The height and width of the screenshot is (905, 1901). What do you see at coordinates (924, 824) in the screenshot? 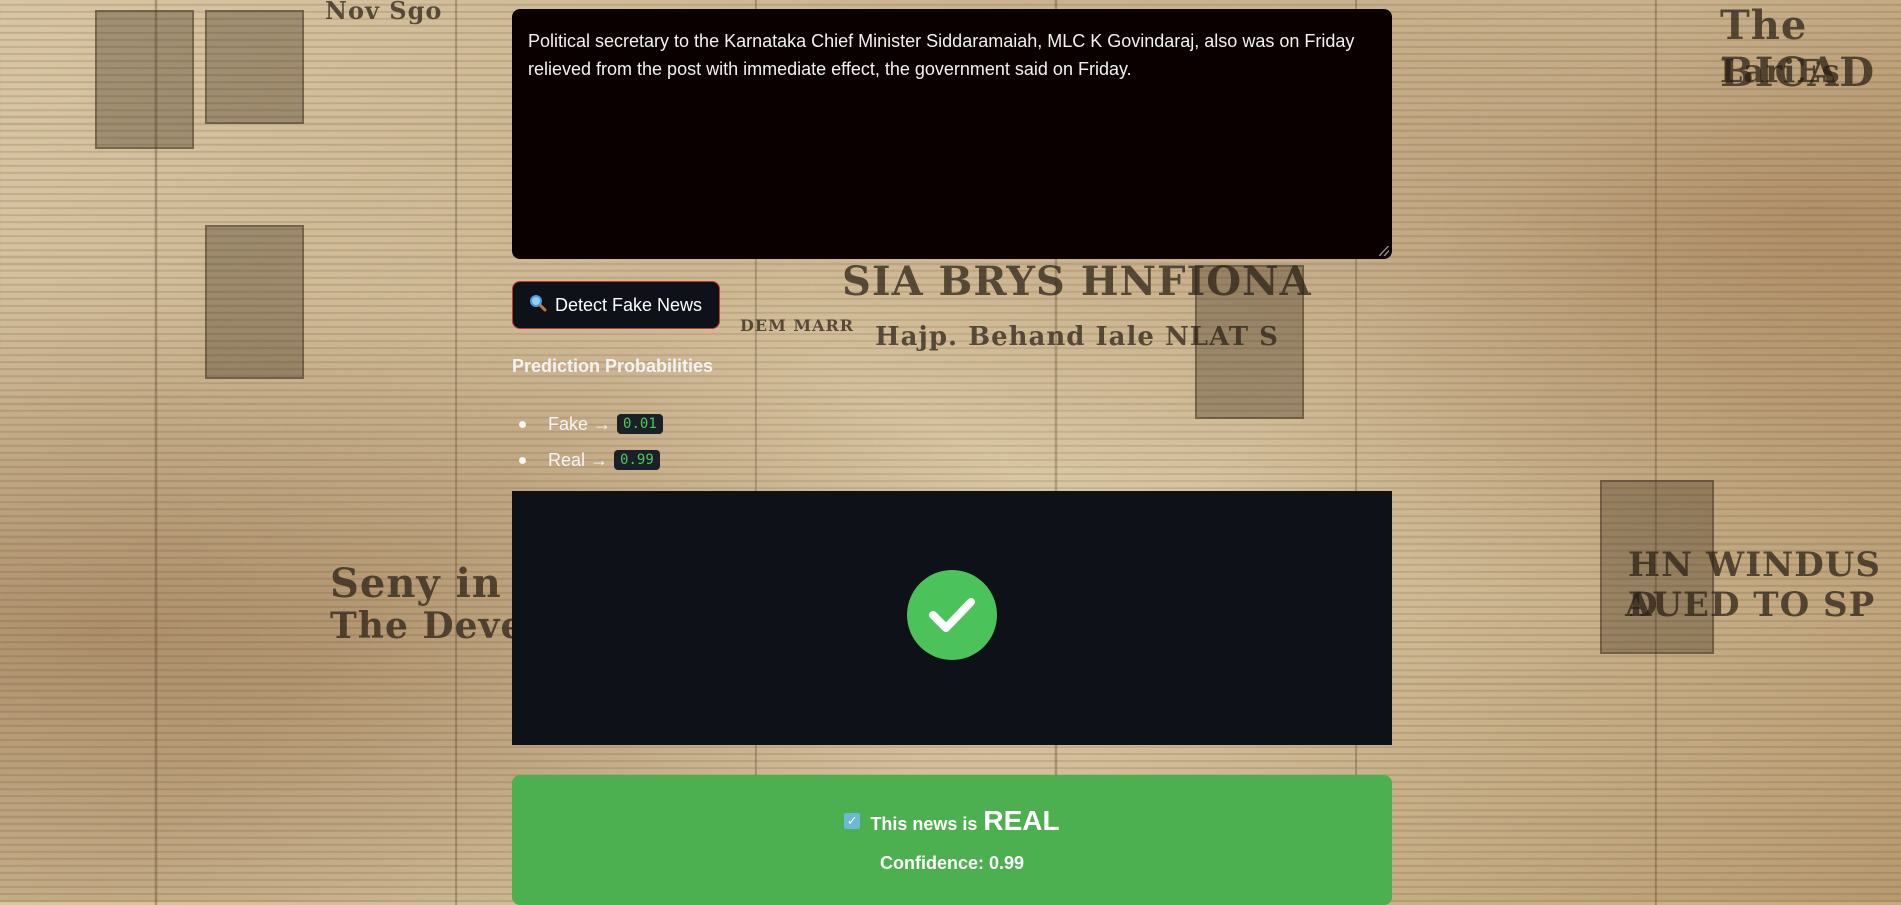
I see `verdict-prefix: This news is` at bounding box center [924, 824].